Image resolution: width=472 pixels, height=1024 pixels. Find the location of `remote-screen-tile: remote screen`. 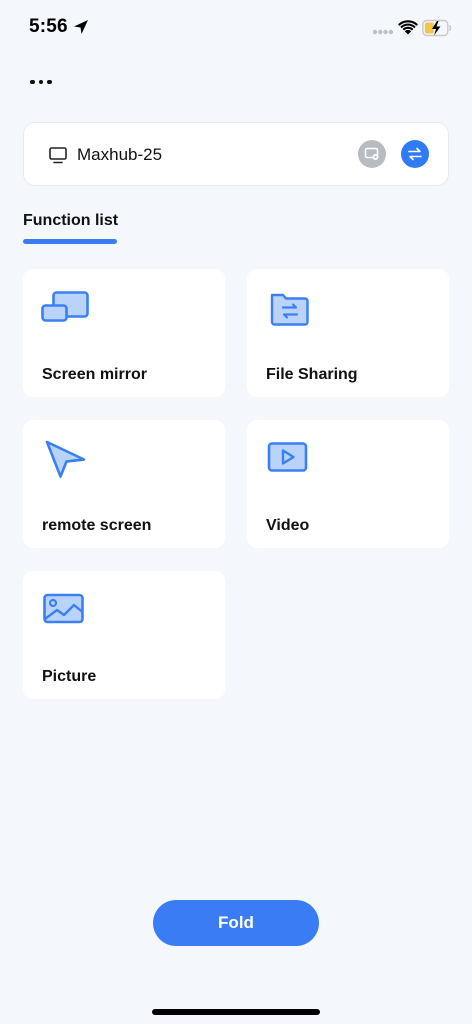

remote-screen-tile: remote screen is located at coordinates (124, 484).